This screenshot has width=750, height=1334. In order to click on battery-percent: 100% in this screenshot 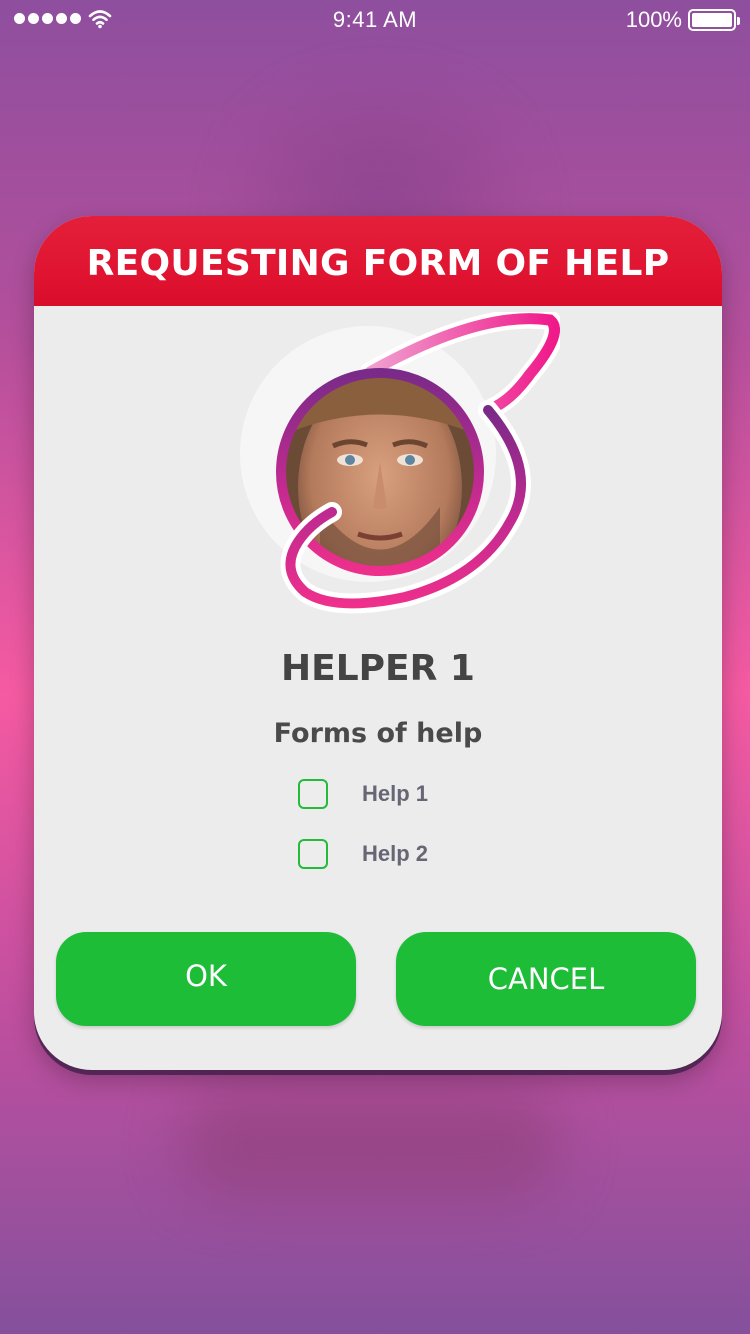, I will do `click(653, 19)`.